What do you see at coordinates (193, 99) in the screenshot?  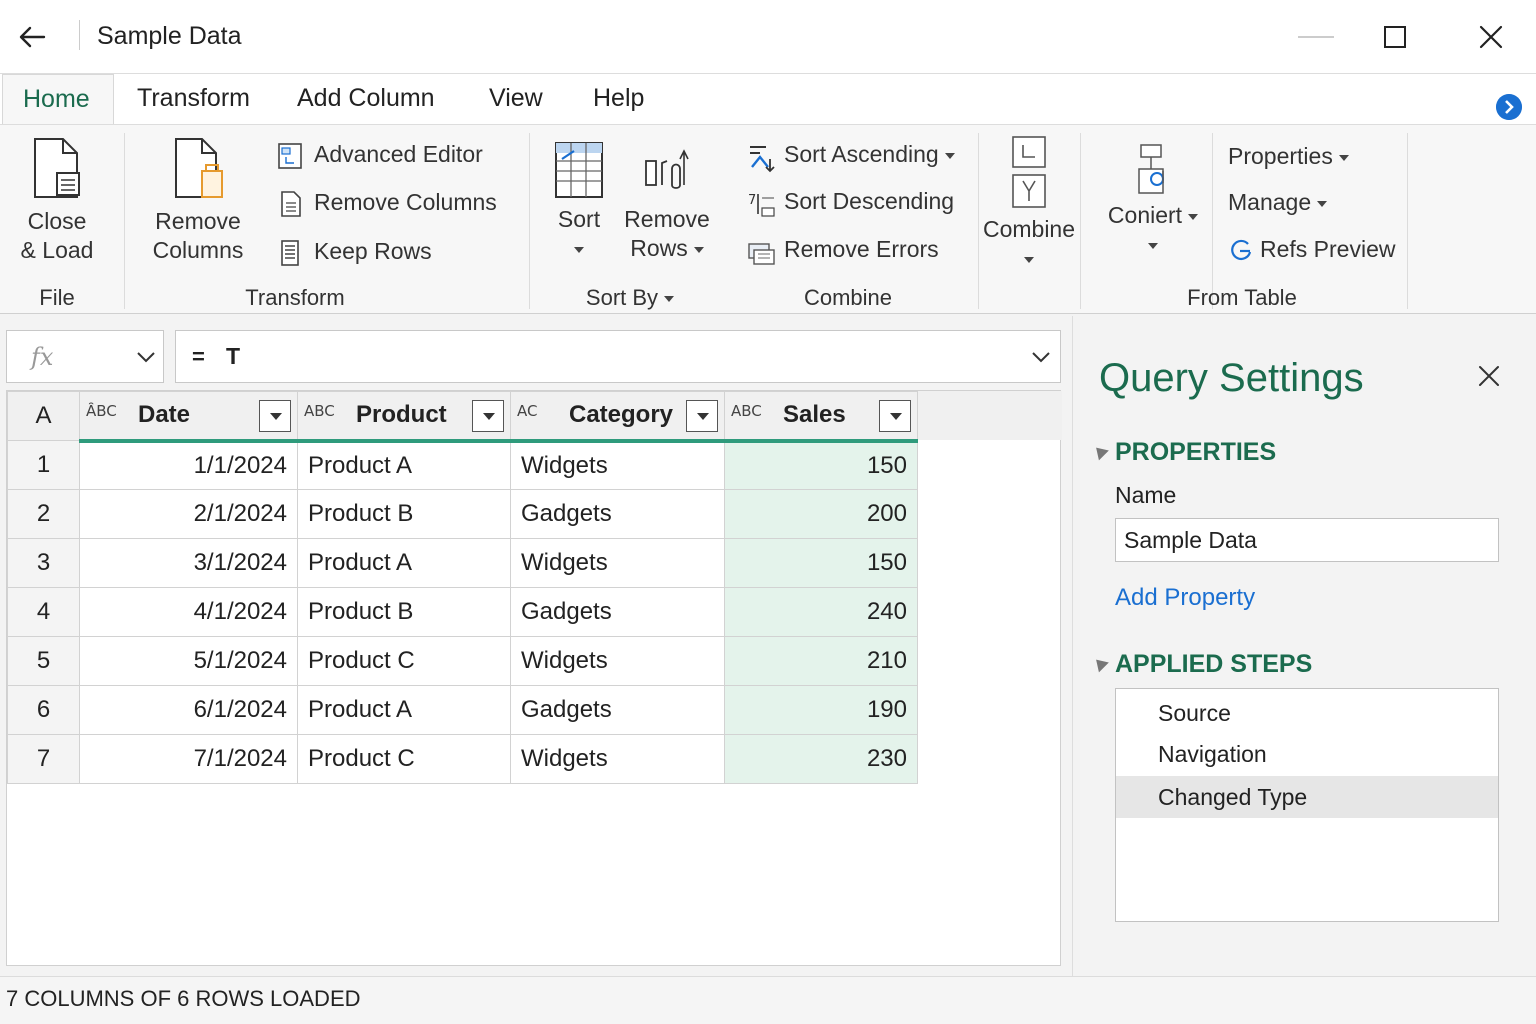 I see `tab-transform: Transform` at bounding box center [193, 99].